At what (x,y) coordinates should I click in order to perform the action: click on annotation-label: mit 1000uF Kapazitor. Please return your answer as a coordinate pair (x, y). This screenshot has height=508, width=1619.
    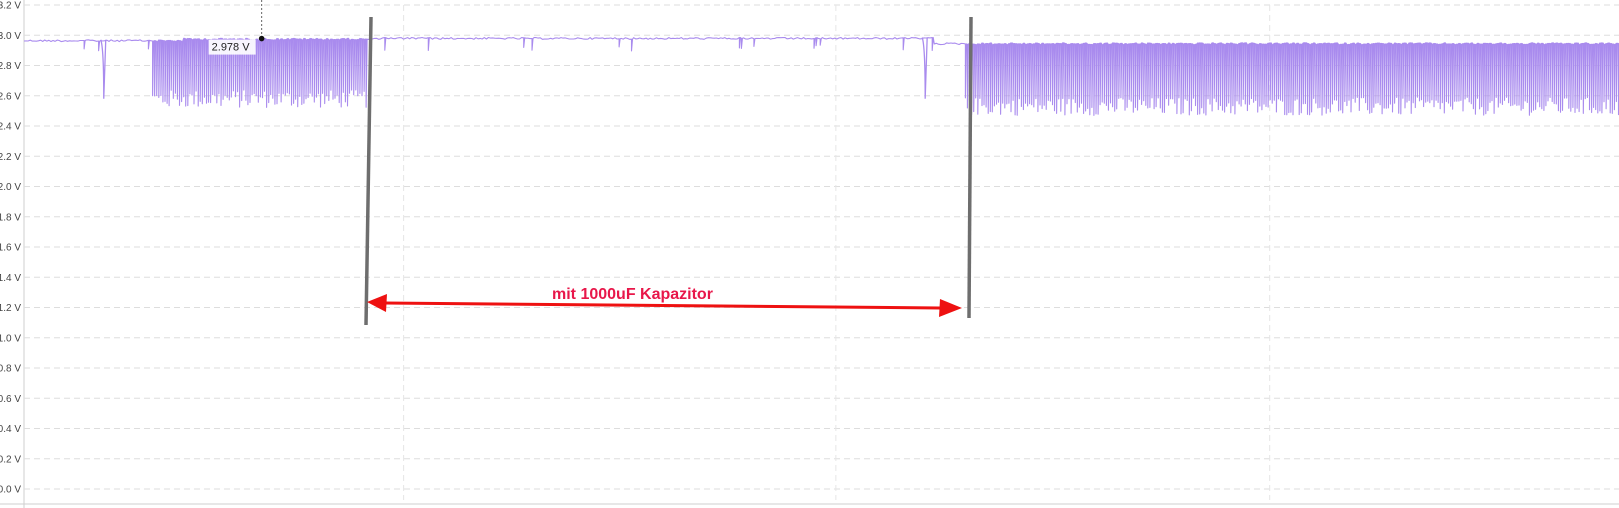
    Looking at the image, I should click on (632, 294).